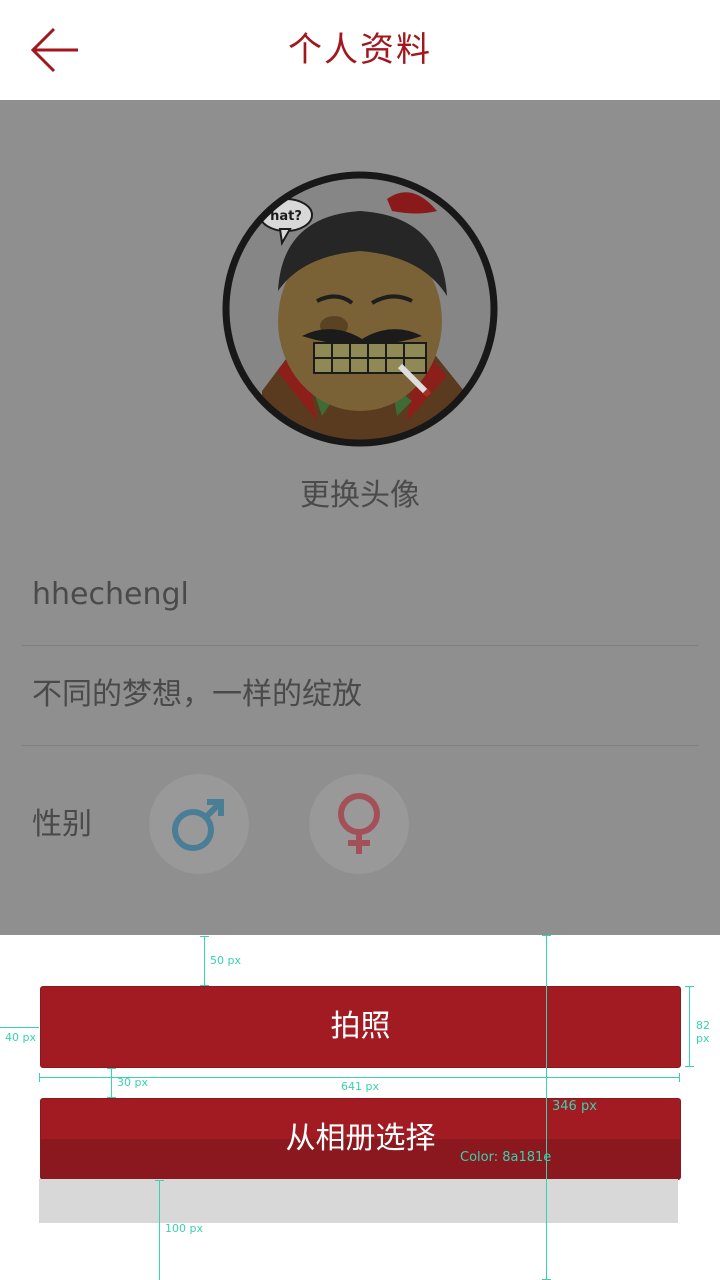 Image resolution: width=720 pixels, height=1280 pixels. What do you see at coordinates (132, 1082) in the screenshot?
I see `annotation-button-gap: 30 px` at bounding box center [132, 1082].